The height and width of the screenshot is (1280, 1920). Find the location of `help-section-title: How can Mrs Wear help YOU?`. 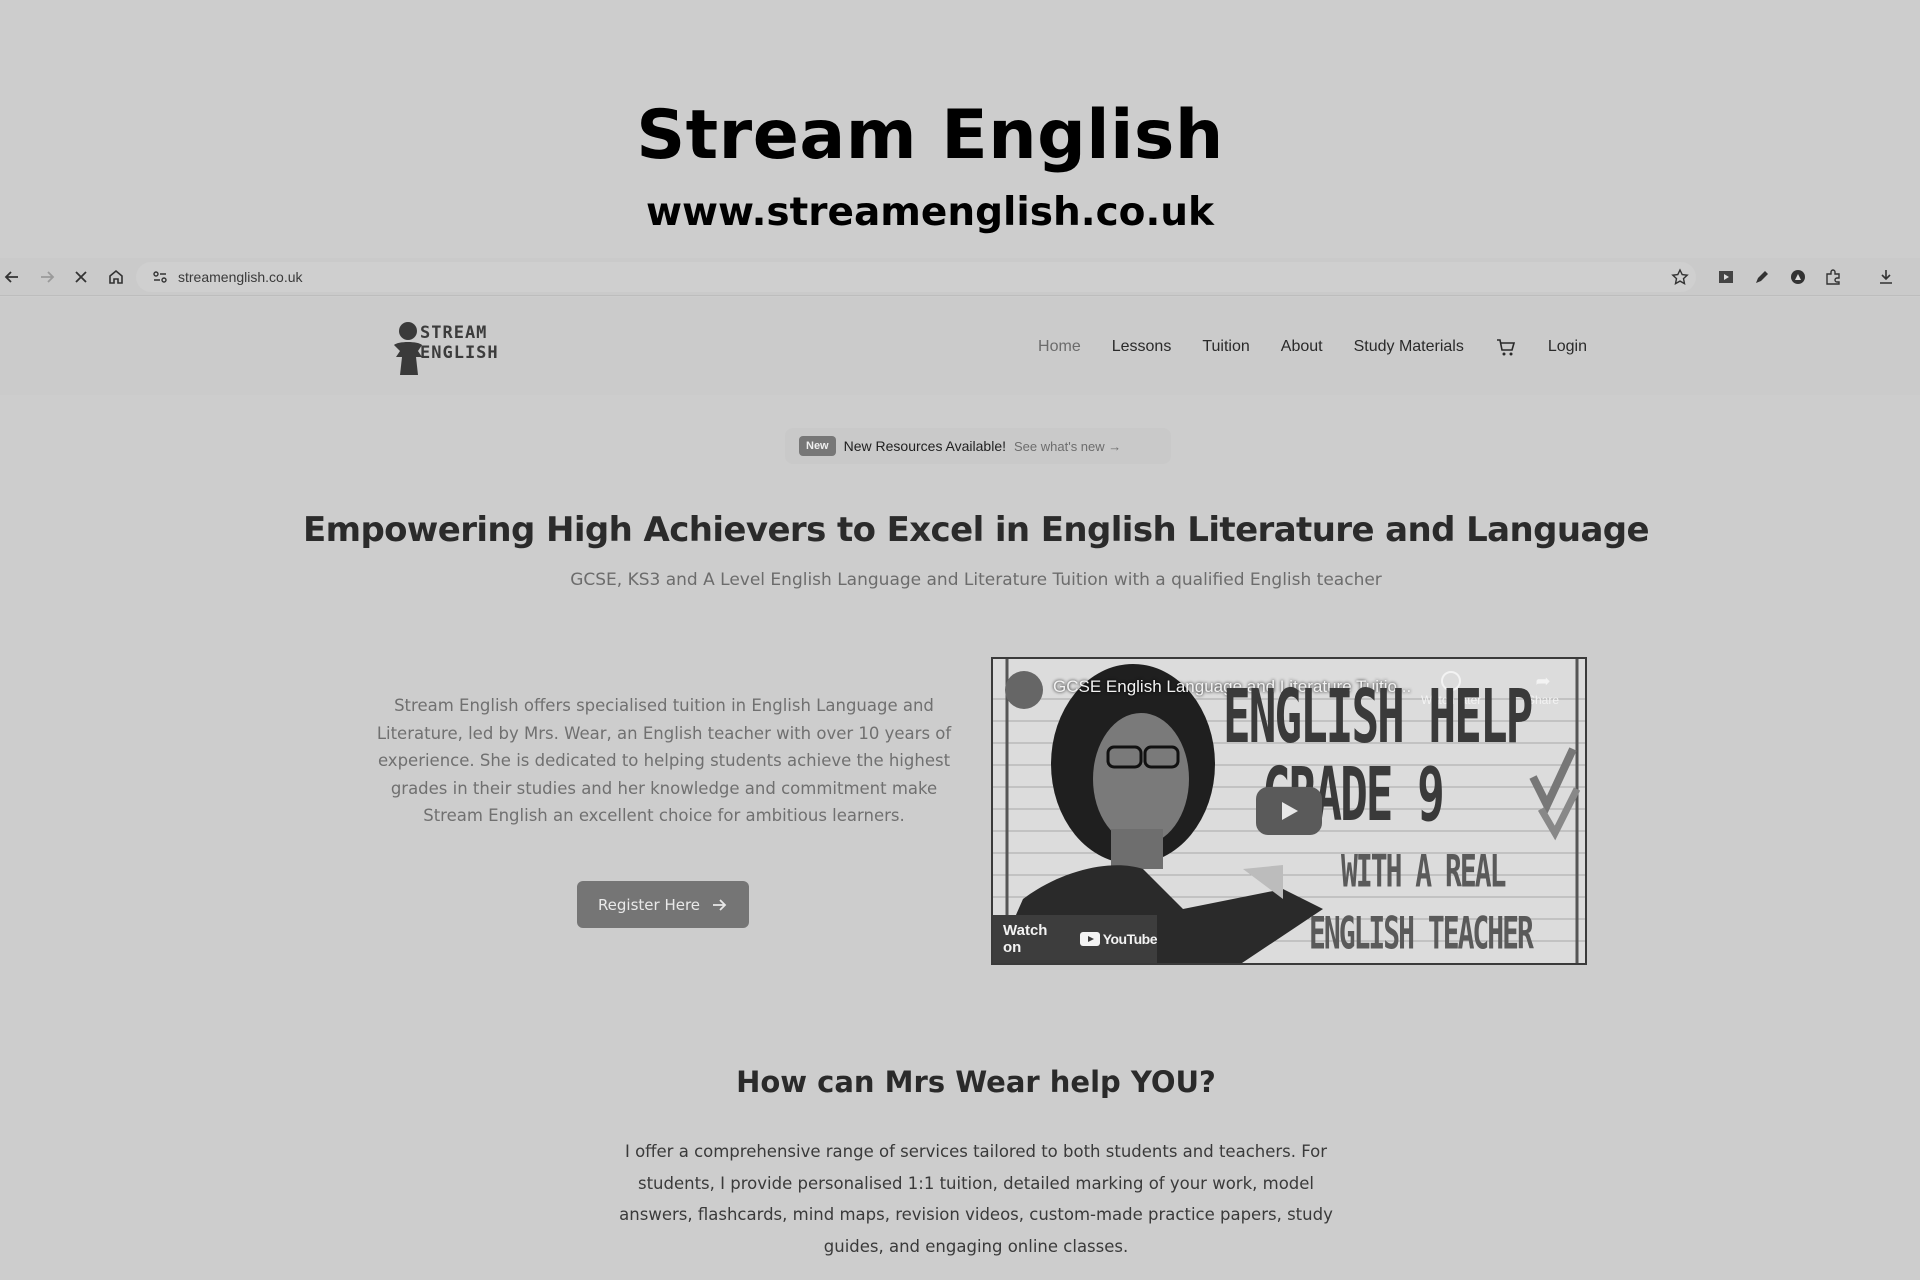

help-section-title: How can Mrs Wear help YOU? is located at coordinates (976, 1082).